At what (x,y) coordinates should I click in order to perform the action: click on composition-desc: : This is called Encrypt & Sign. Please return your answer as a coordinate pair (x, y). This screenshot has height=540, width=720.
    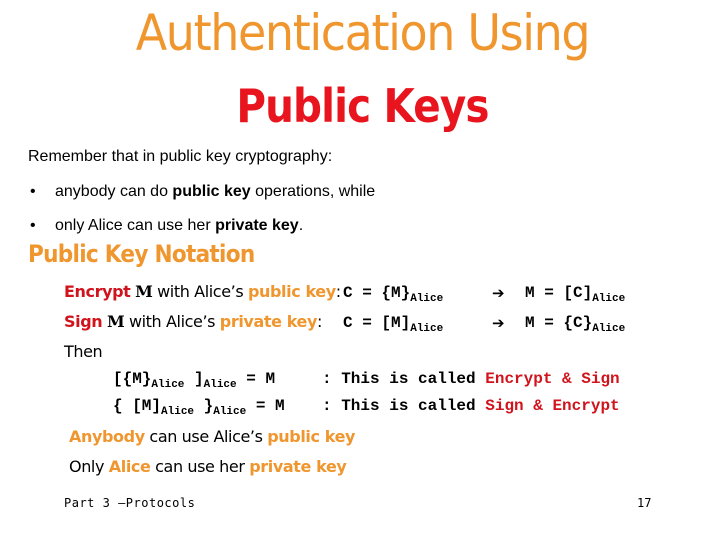
    Looking at the image, I should click on (471, 379).